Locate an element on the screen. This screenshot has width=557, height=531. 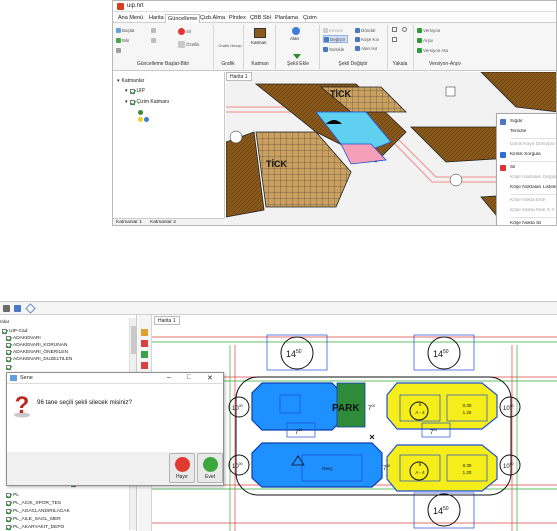
no-button: Hayır is located at coordinates (182, 468).